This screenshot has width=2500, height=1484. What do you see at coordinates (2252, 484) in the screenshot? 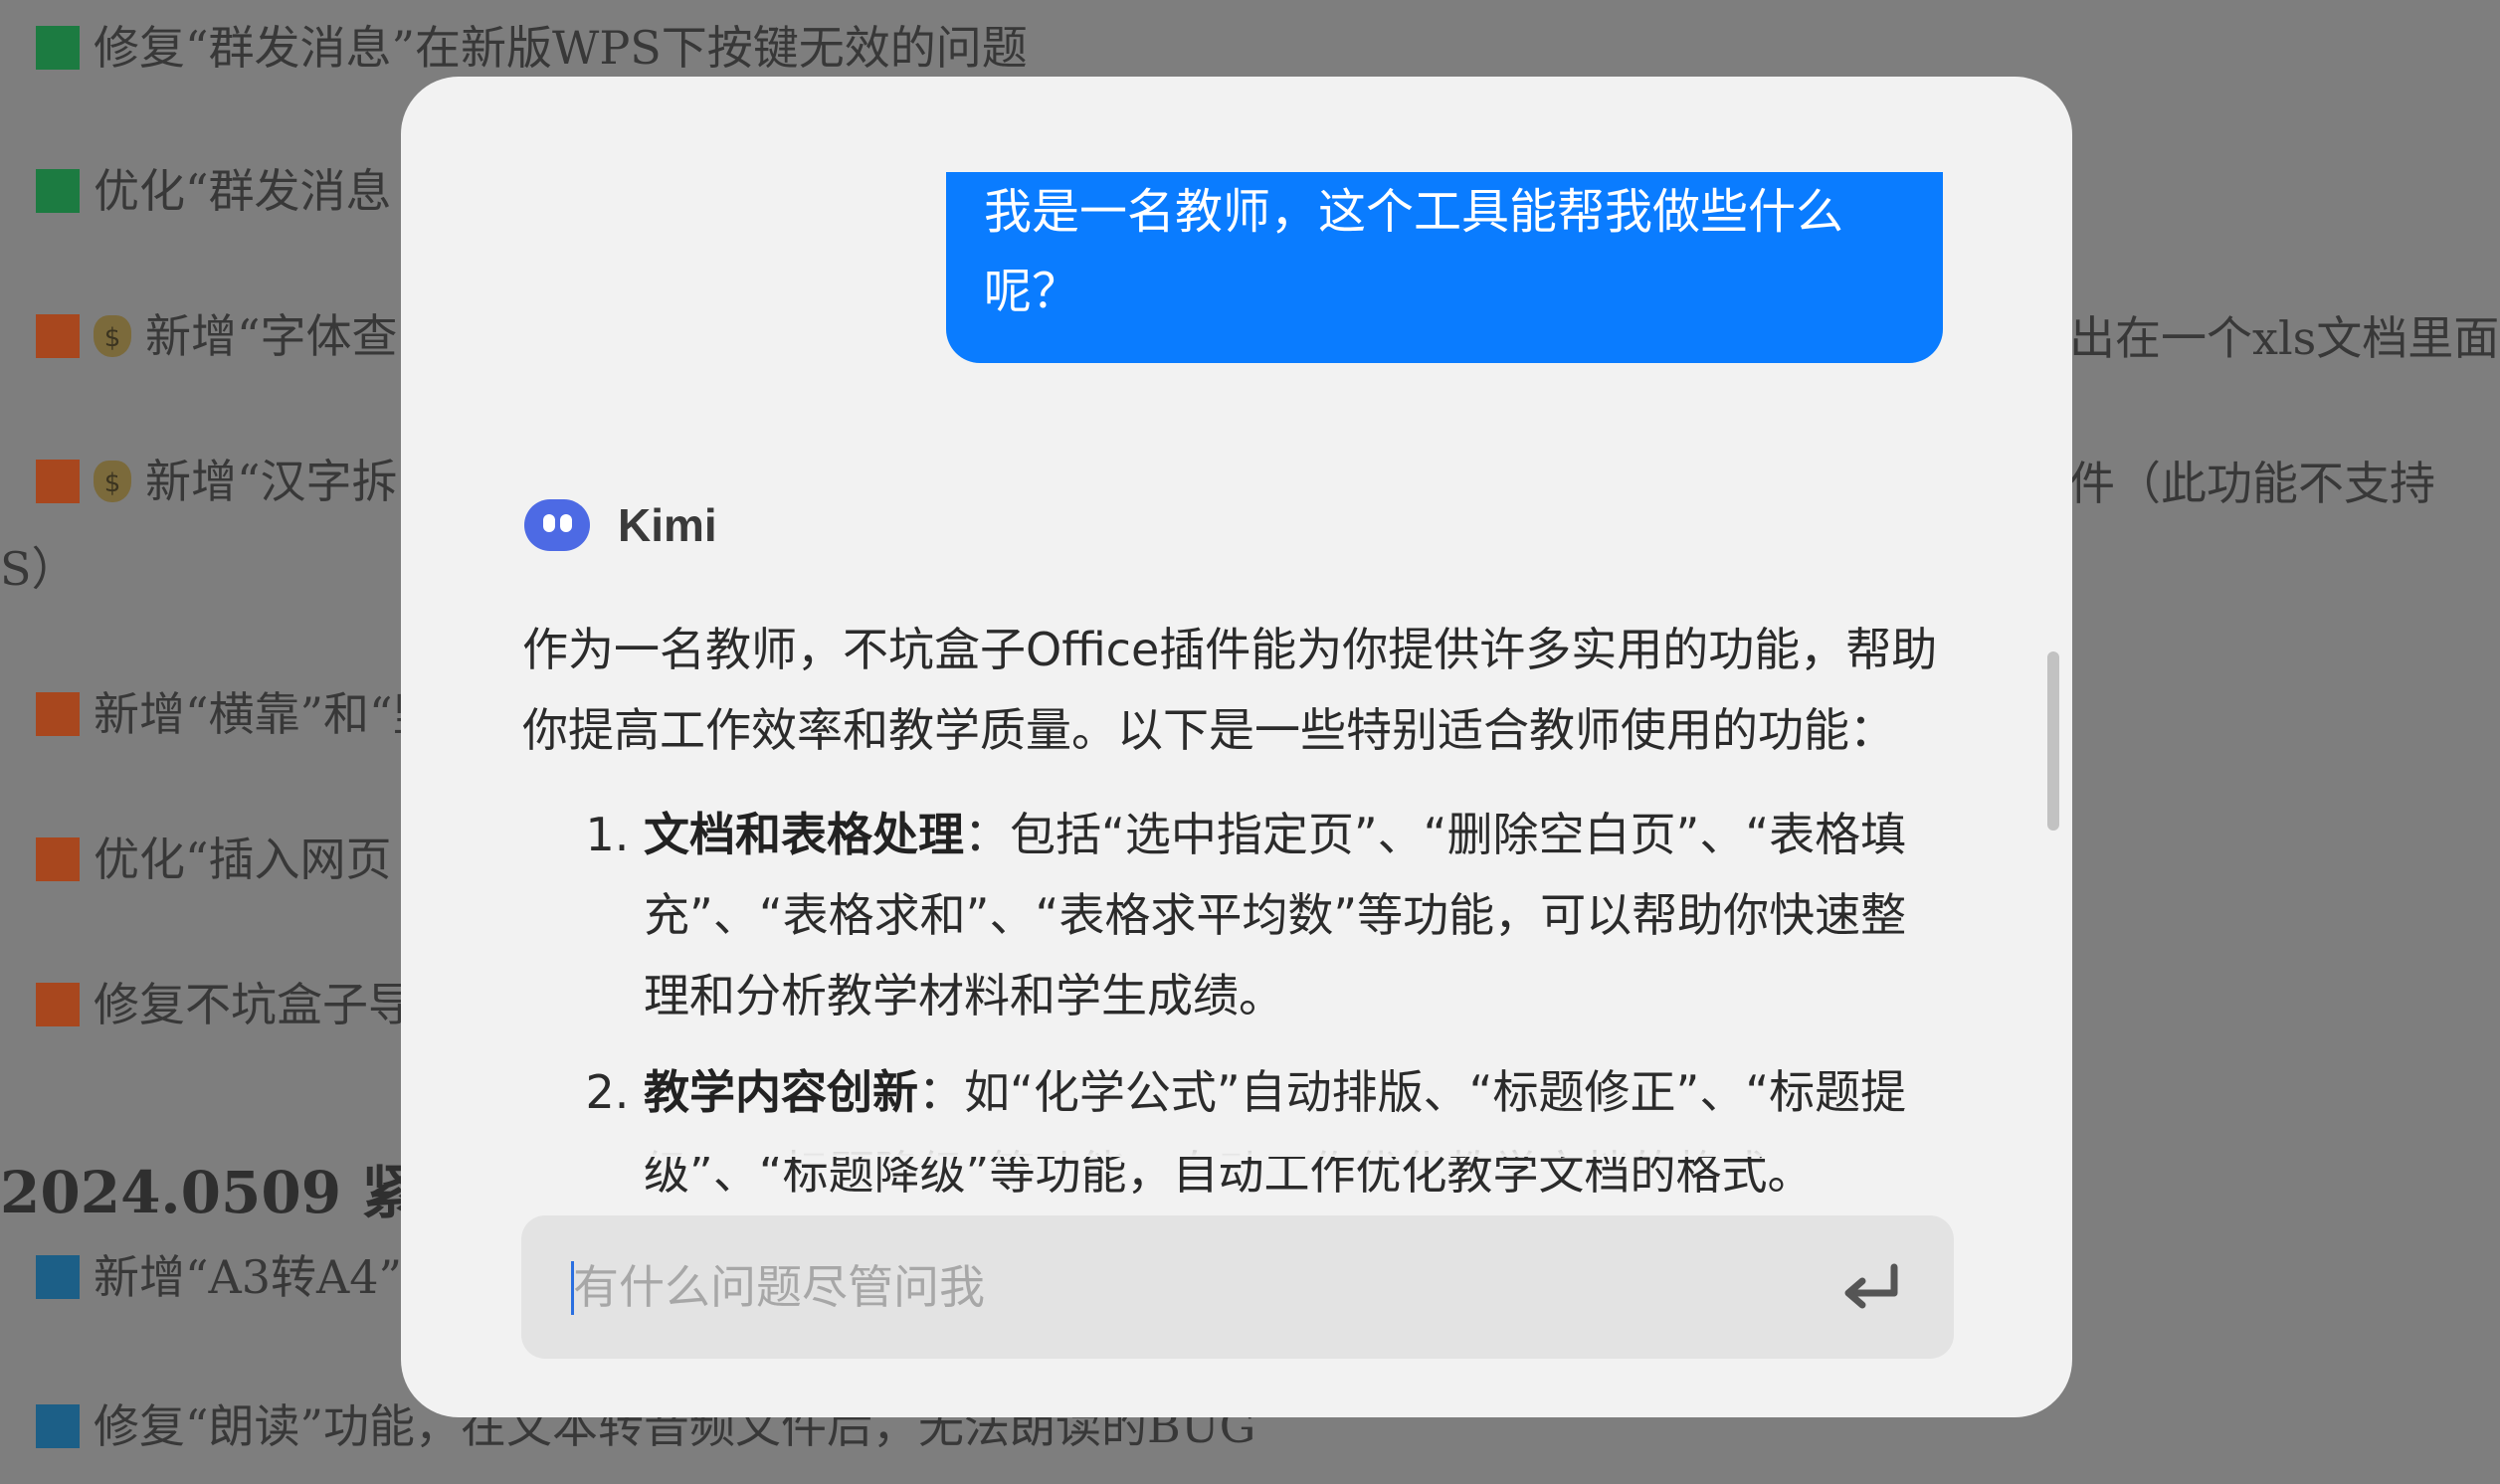
I see `changelog-right-fragment: 件（此功能不支持` at bounding box center [2252, 484].